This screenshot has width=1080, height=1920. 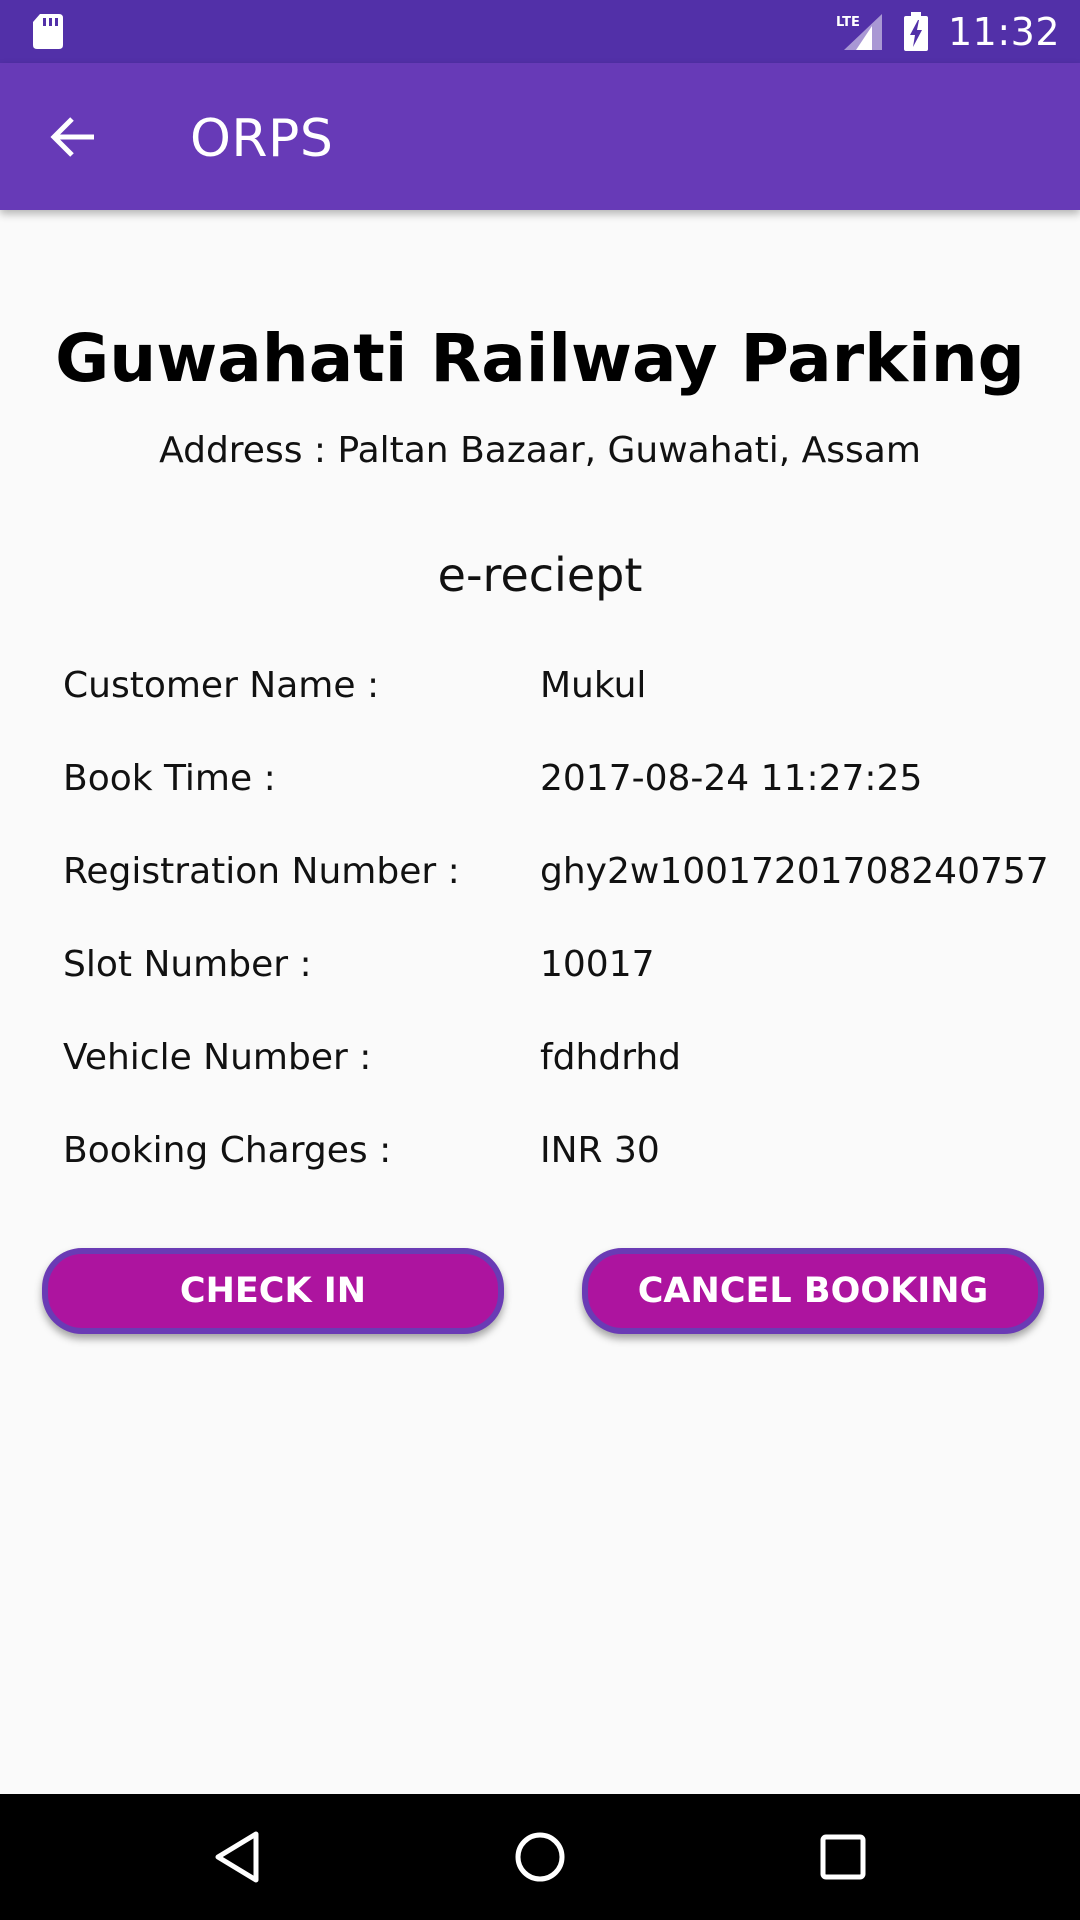 I want to click on back-button, so click(x=73, y=137).